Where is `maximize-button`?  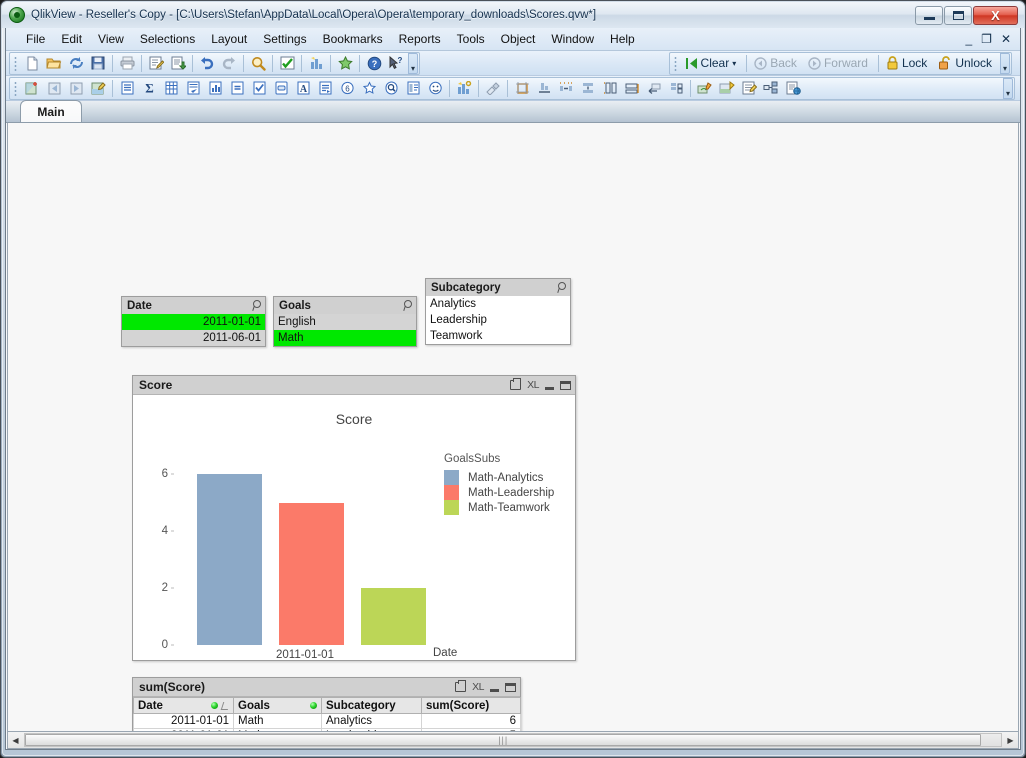
maximize-button is located at coordinates (958, 15).